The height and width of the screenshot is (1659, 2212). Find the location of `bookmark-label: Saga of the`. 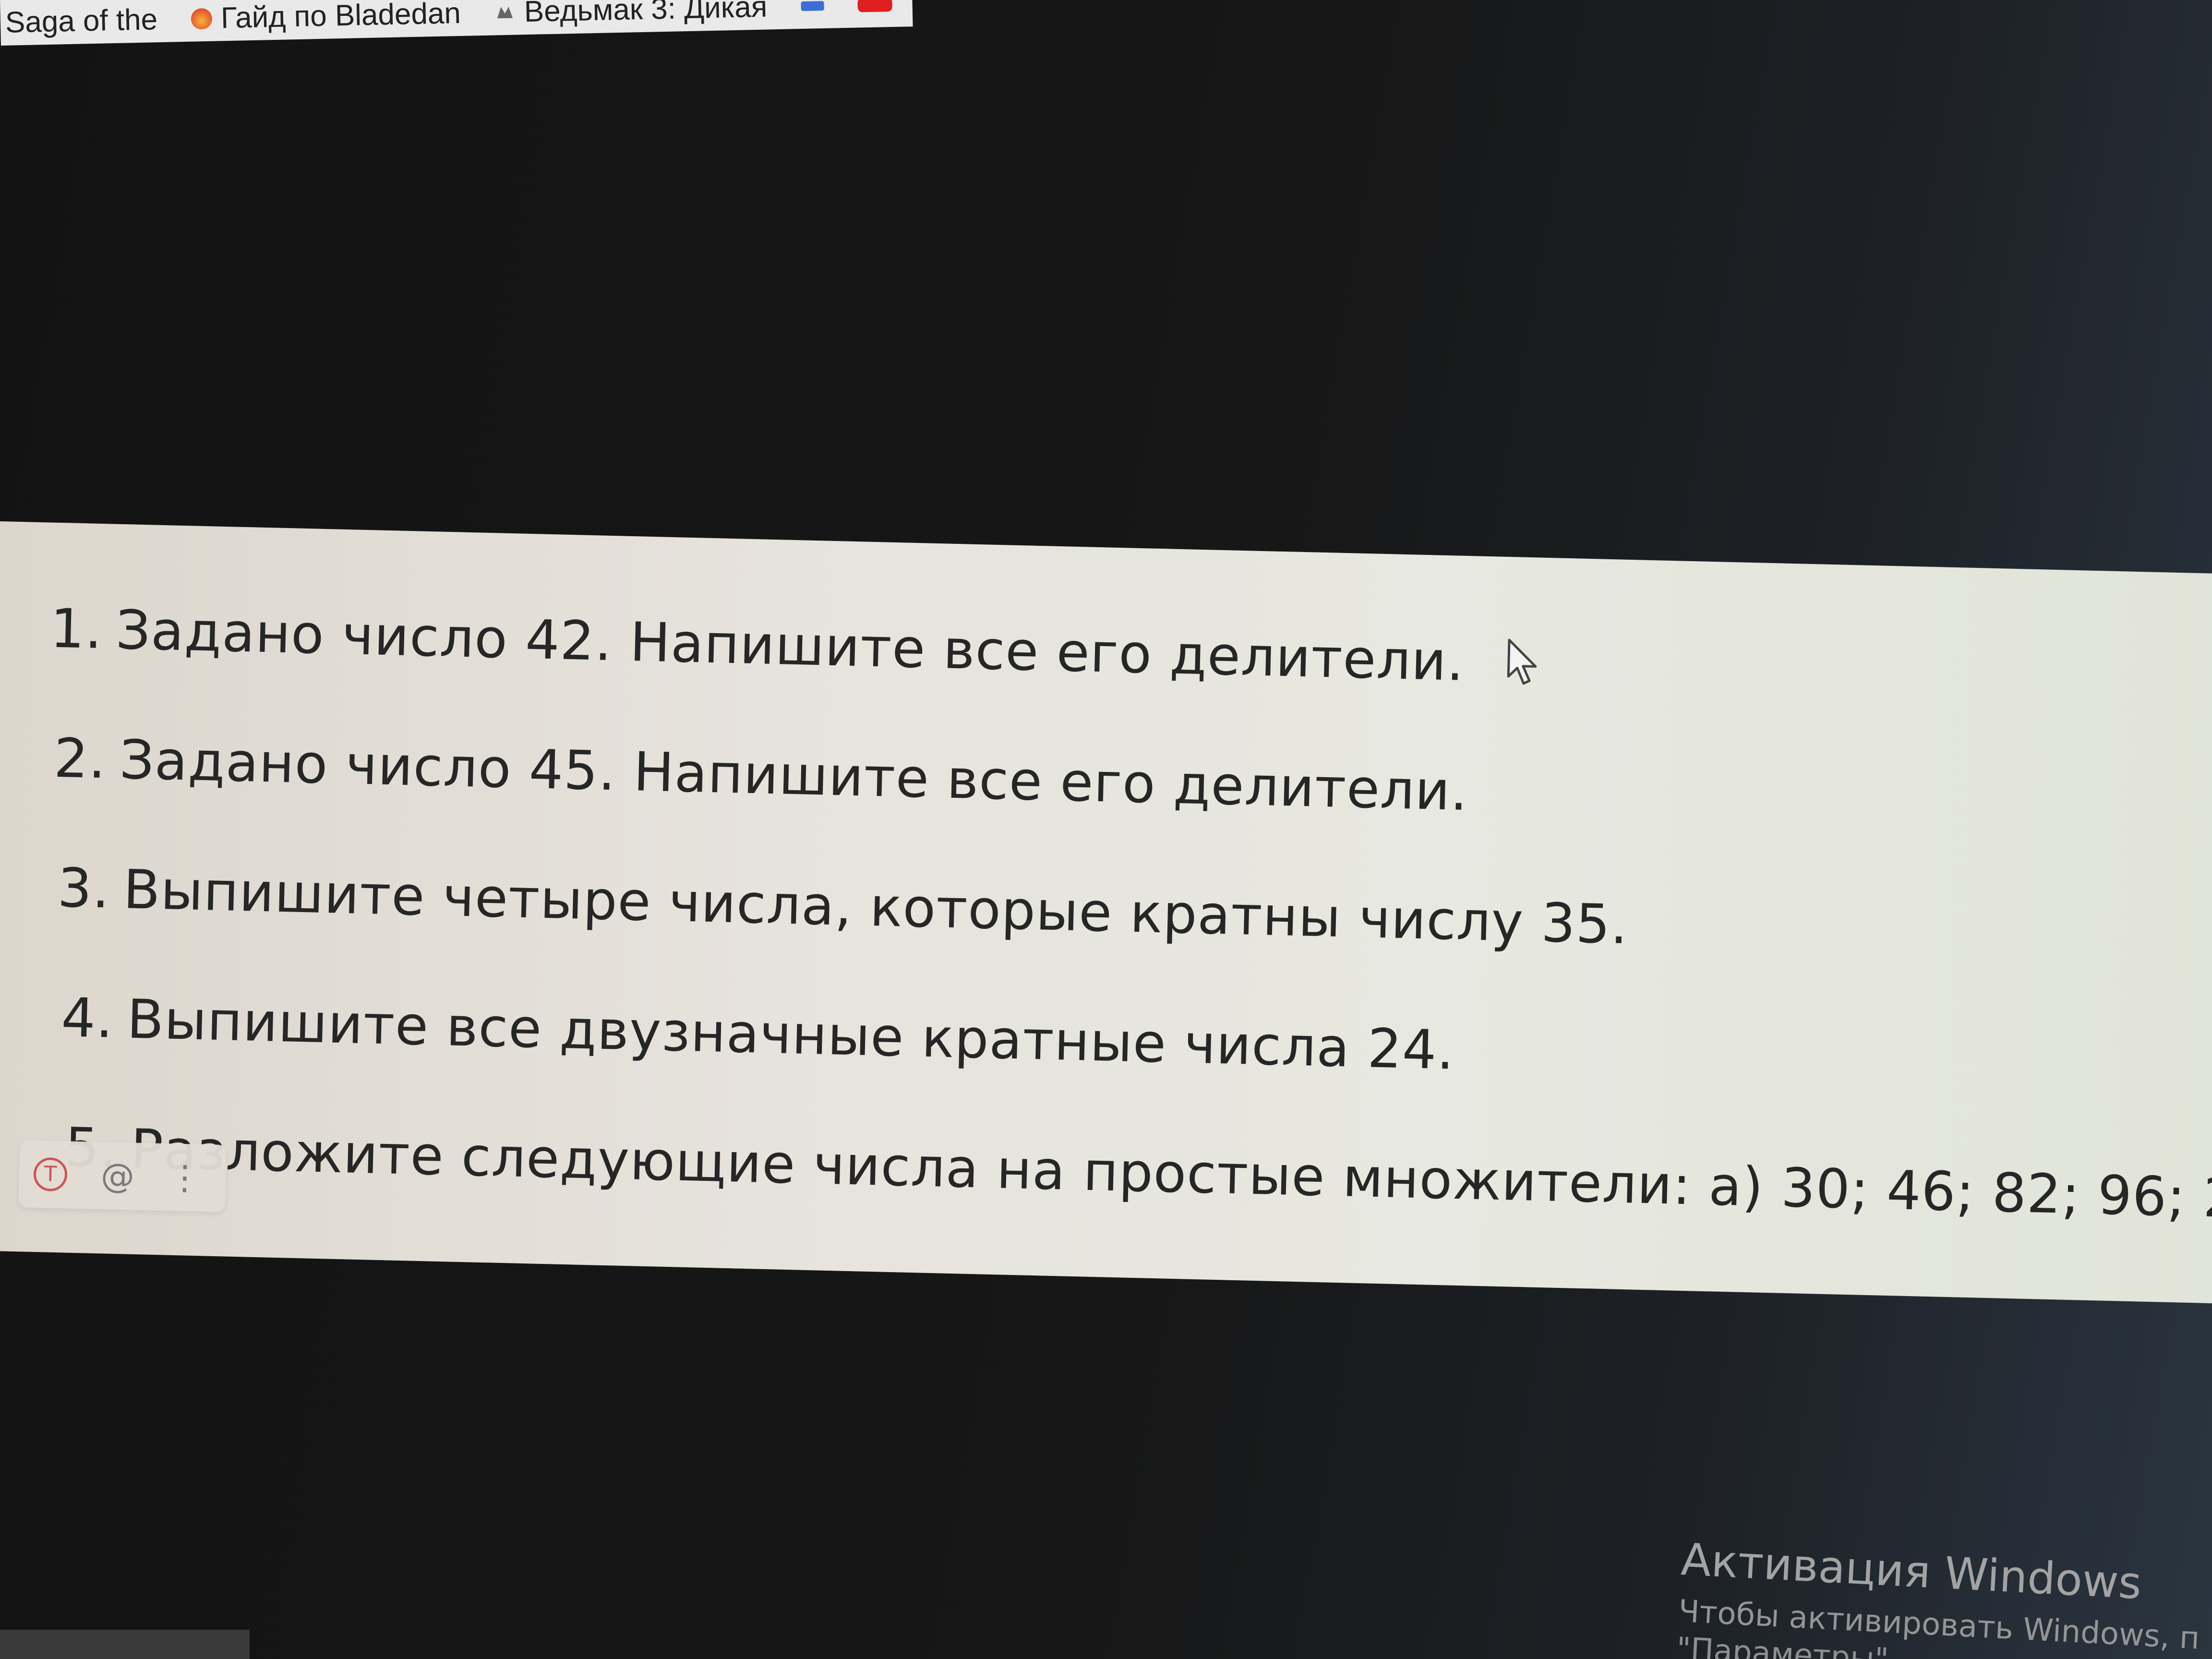

bookmark-label: Saga of the is located at coordinates (81, 21).